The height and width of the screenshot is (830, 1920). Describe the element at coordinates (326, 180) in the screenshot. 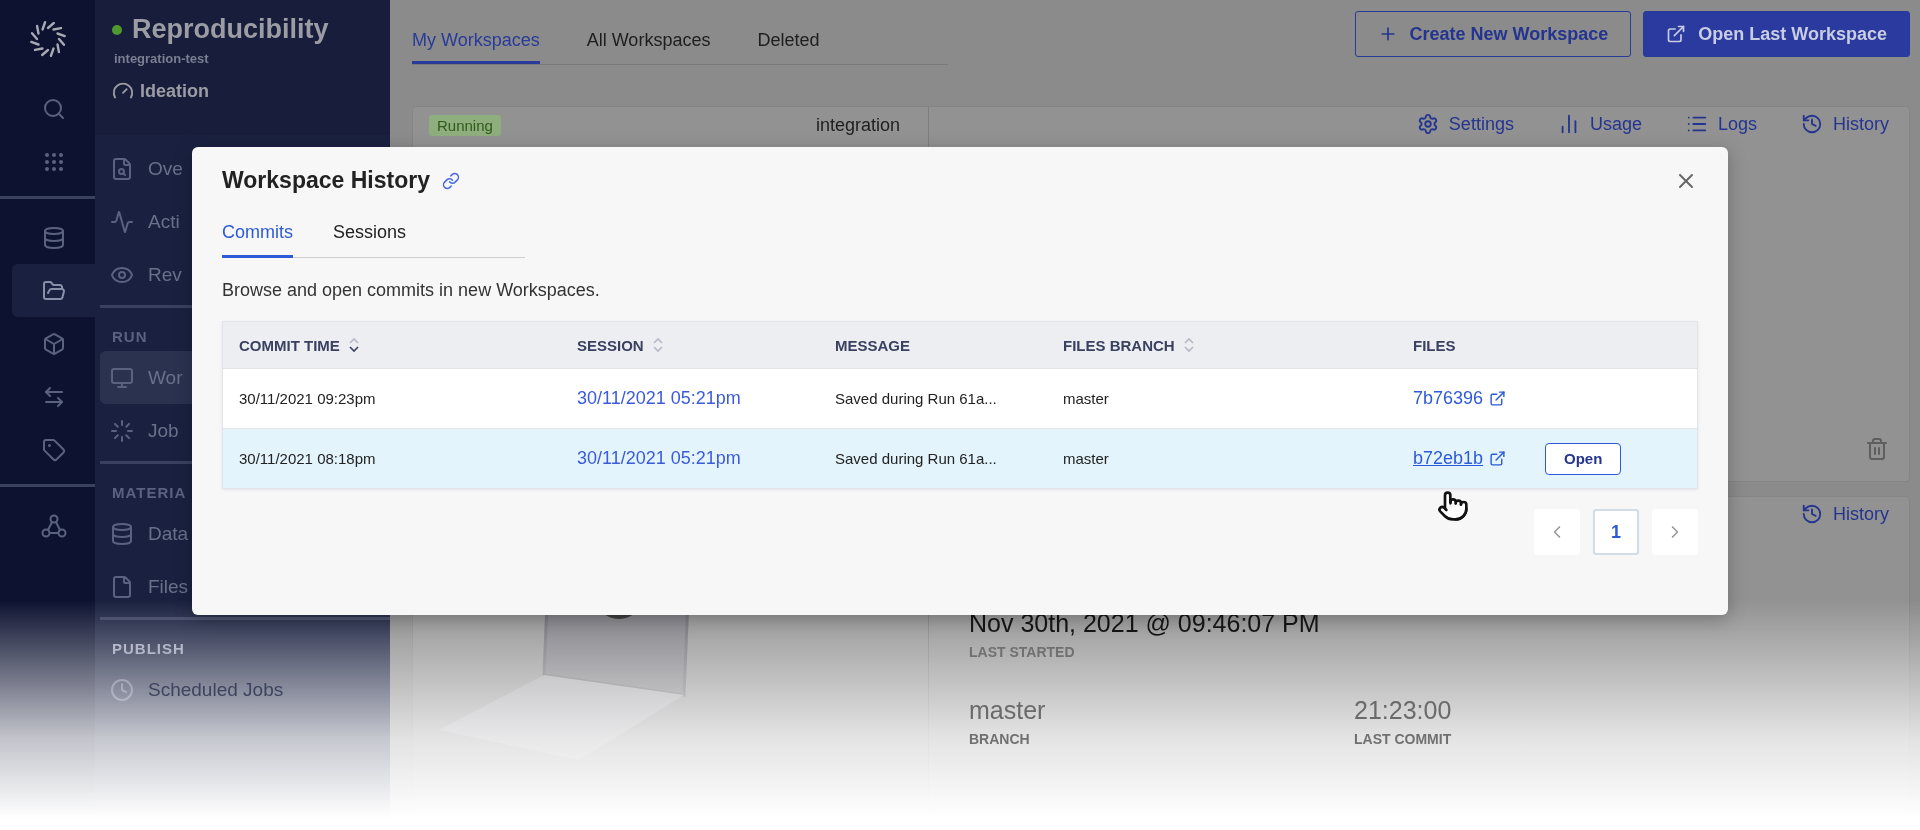

I see `dialog-title: Workspace History` at that location.